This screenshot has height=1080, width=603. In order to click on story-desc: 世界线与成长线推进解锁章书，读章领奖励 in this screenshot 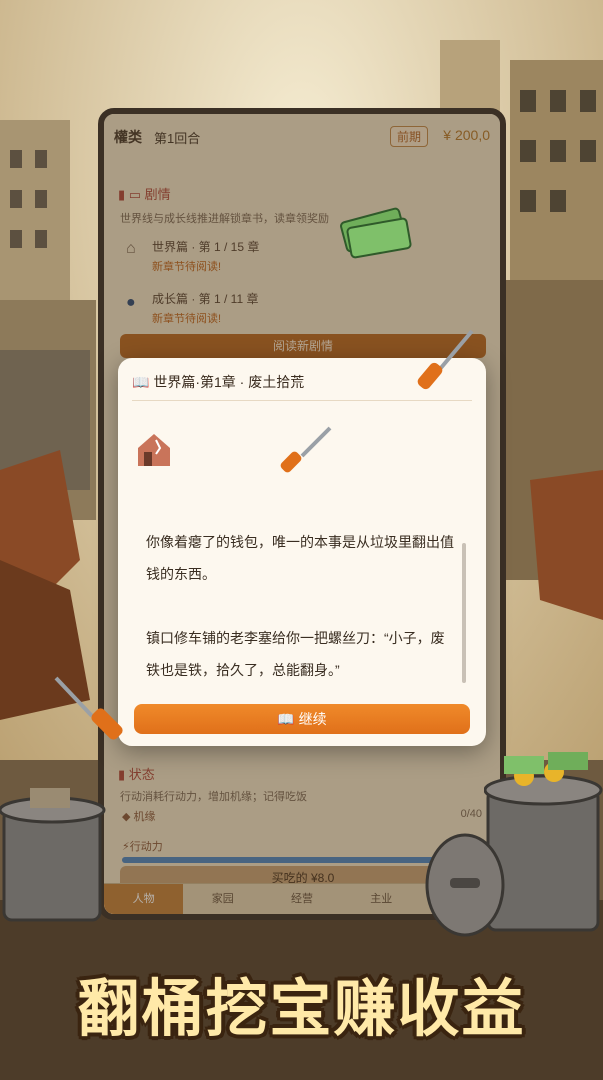, I will do `click(224, 219)`.